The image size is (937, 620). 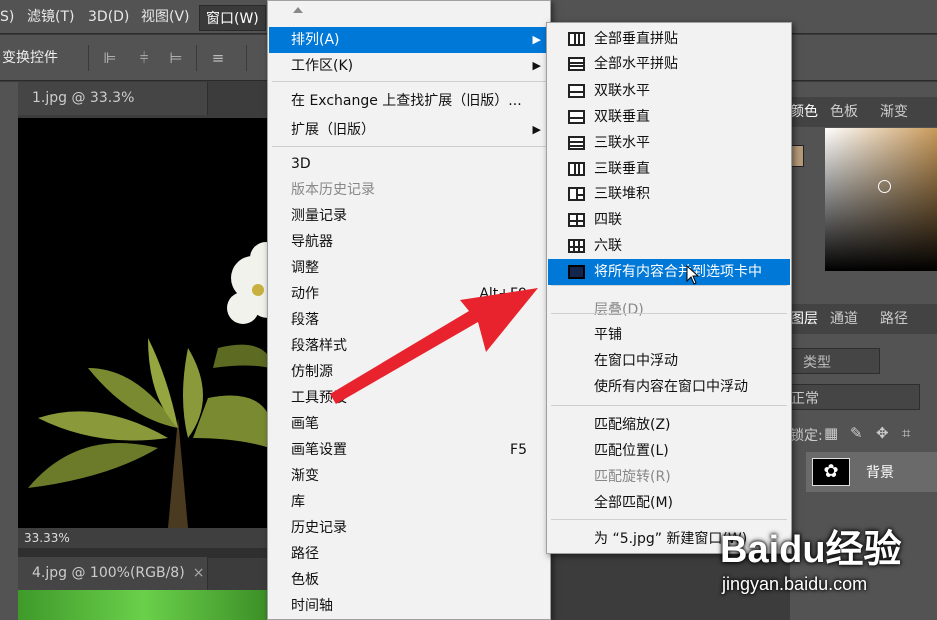 What do you see at coordinates (669, 451) in the screenshot?
I see `arrange-menu-item: 匹配位置(L)` at bounding box center [669, 451].